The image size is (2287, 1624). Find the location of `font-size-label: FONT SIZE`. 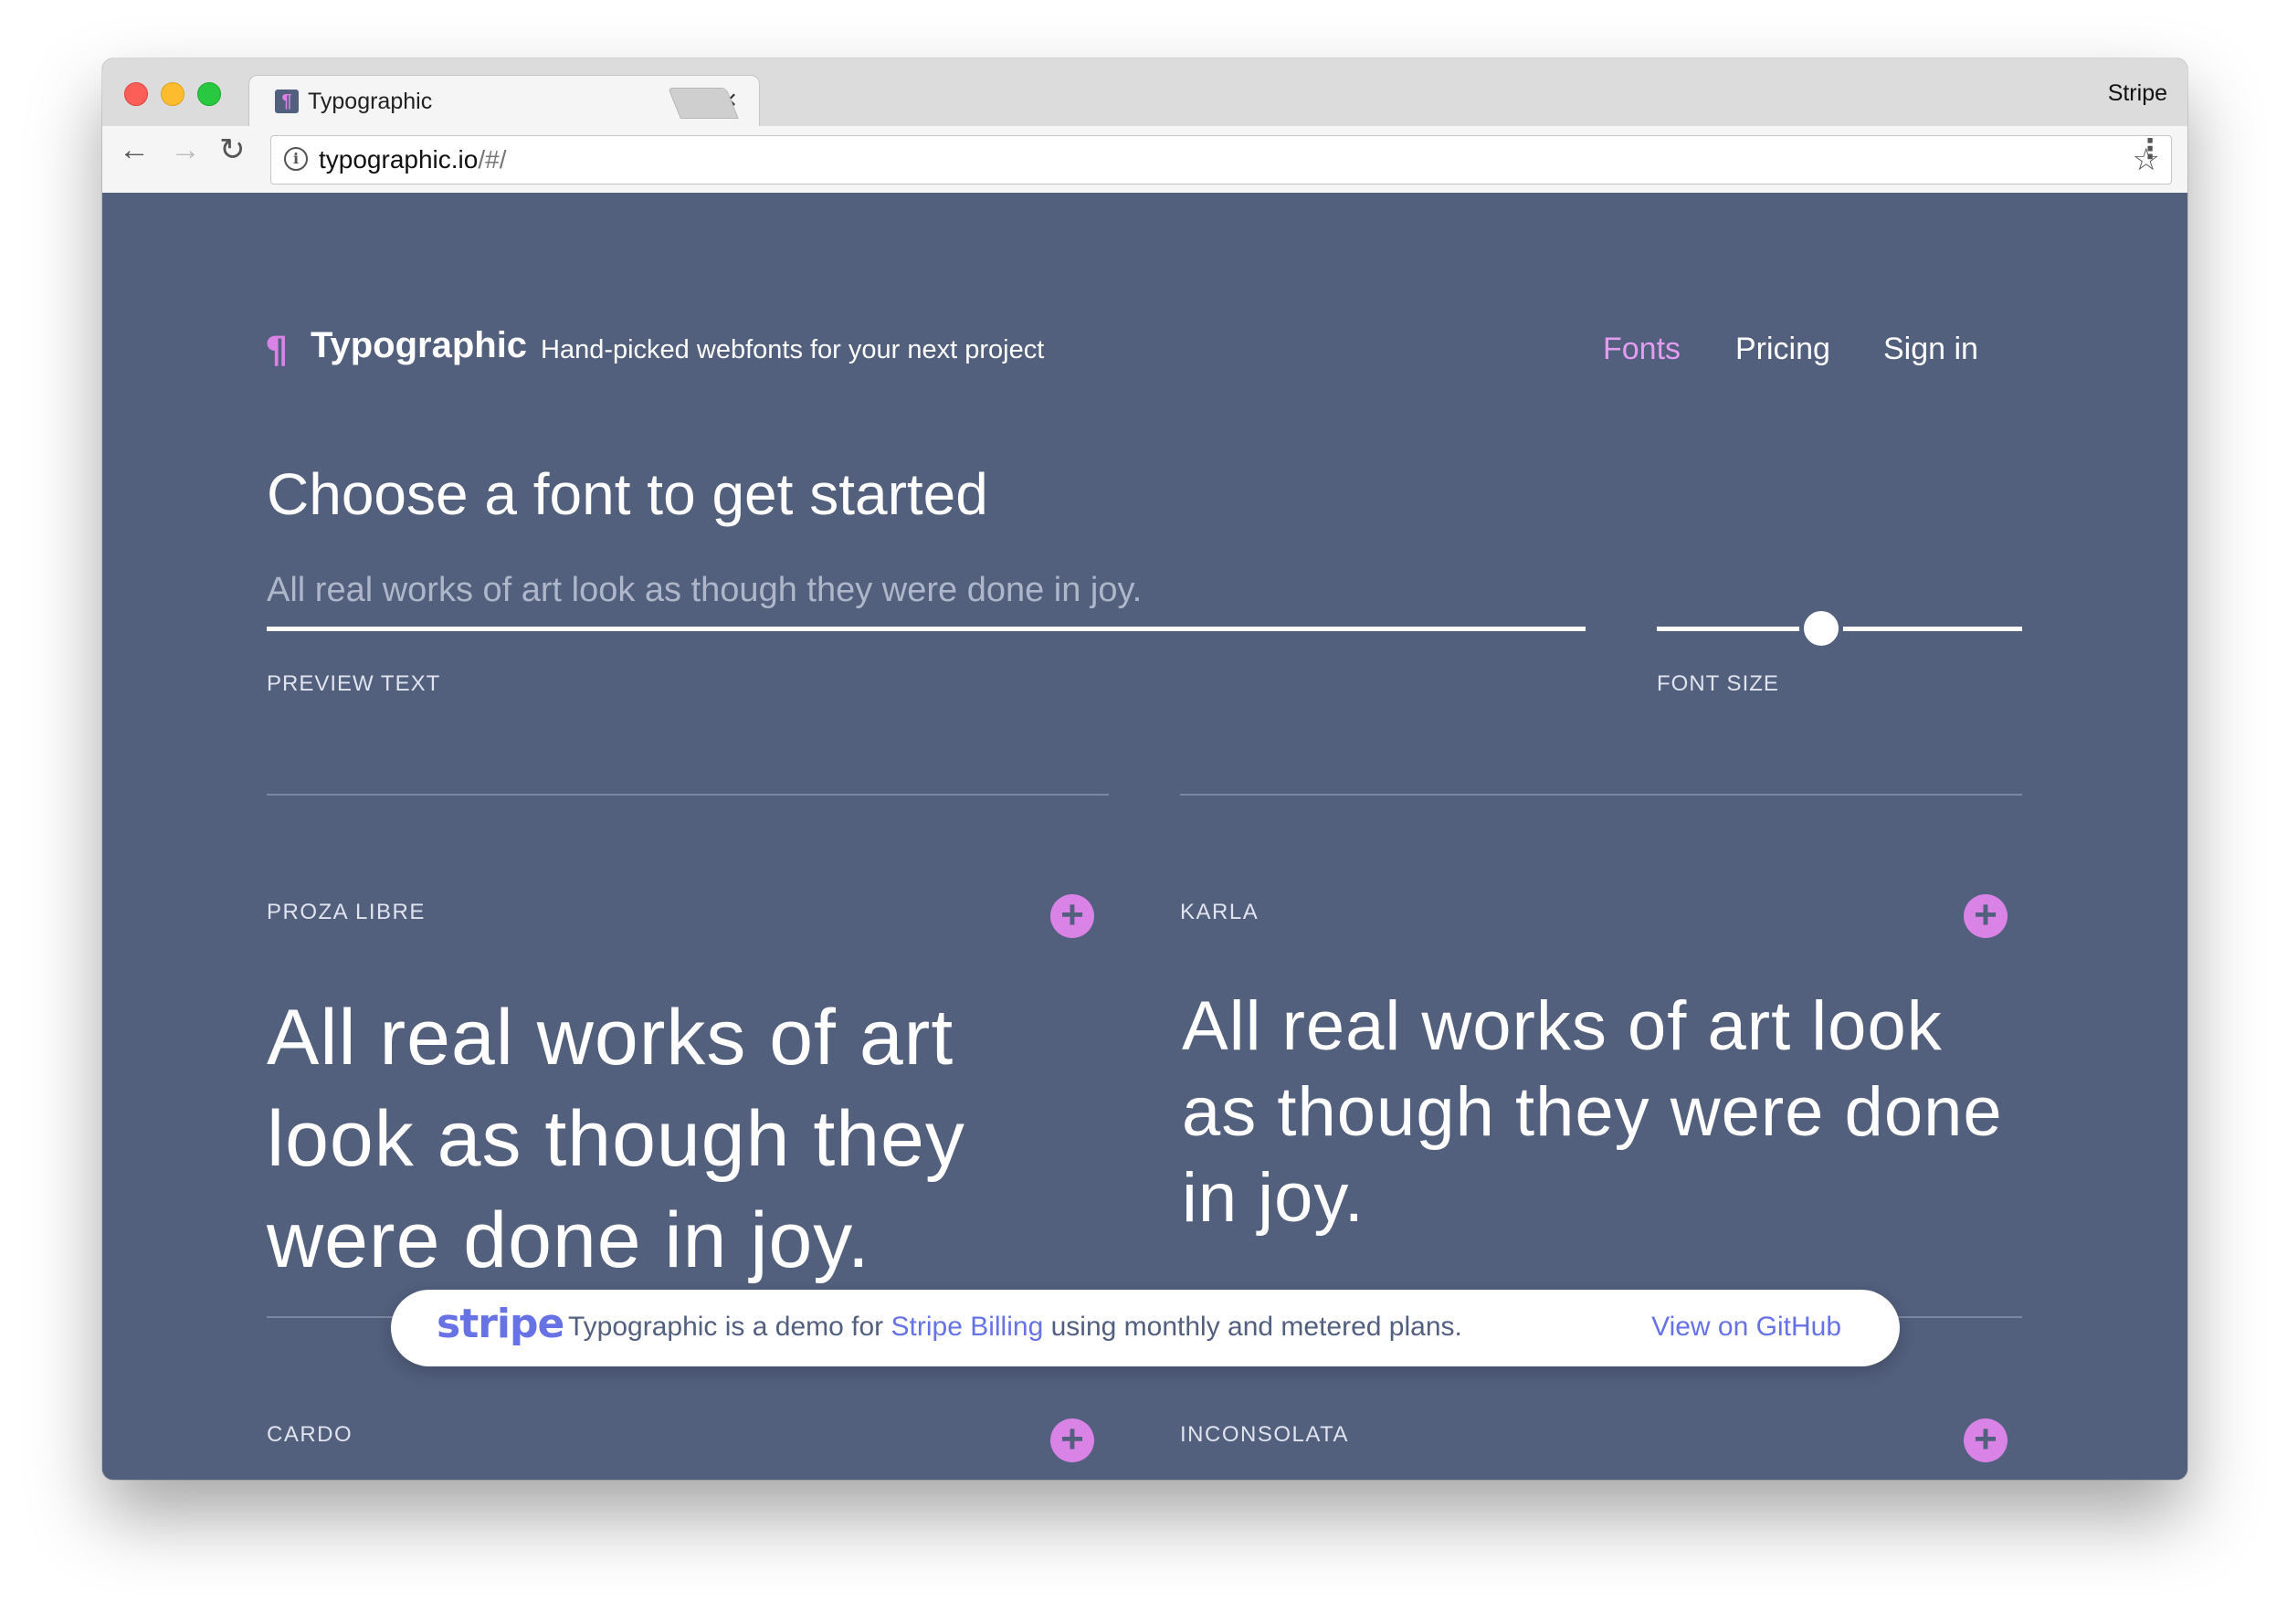

font-size-label: FONT SIZE is located at coordinates (1718, 684).